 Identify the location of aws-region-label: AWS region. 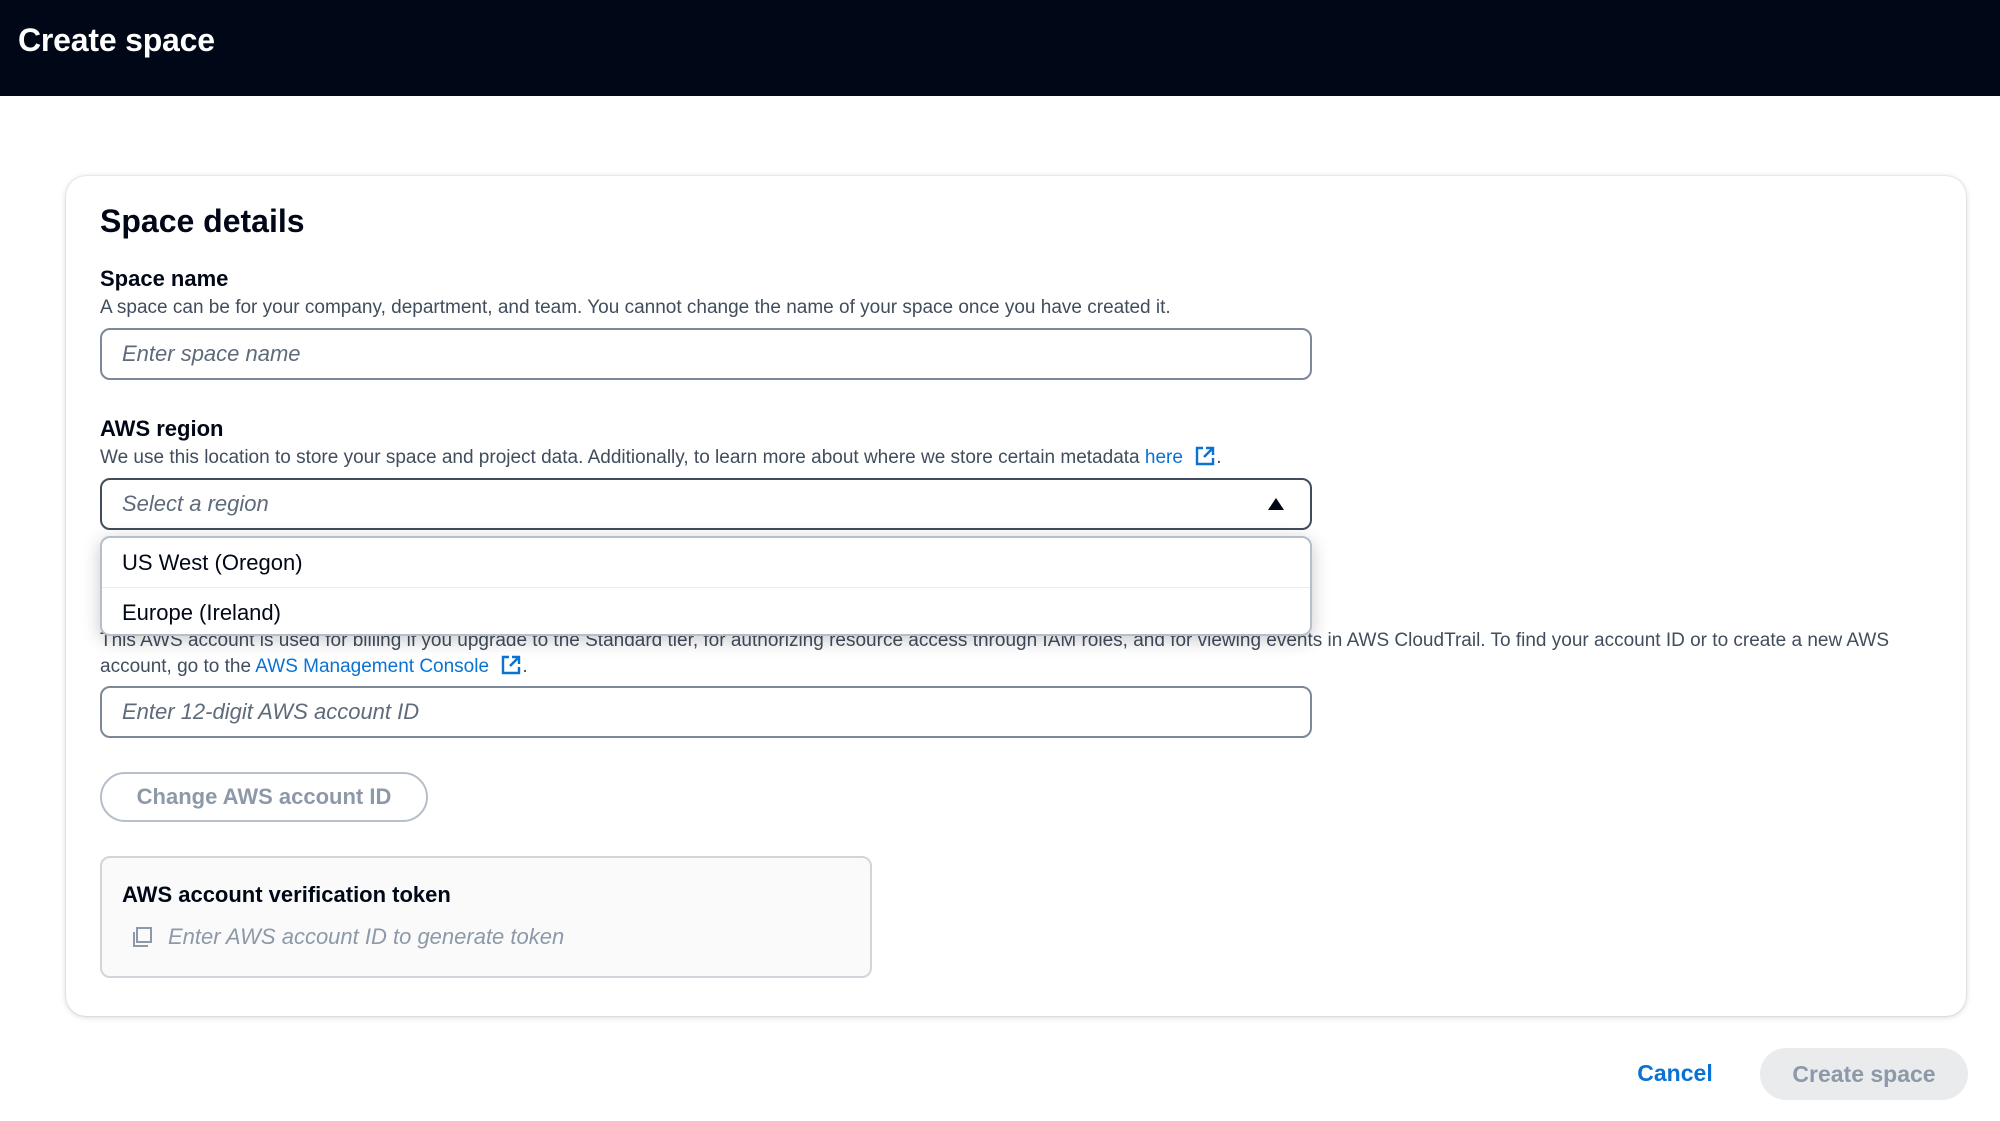
(162, 428).